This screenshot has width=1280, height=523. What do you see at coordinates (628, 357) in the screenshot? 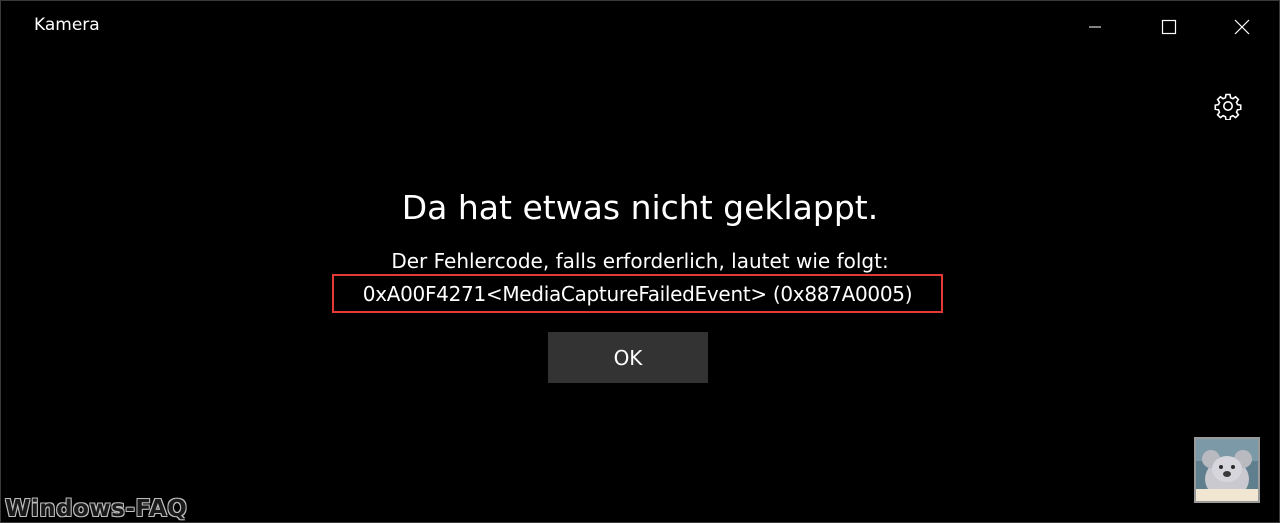
I see `ok-button: OK` at bounding box center [628, 357].